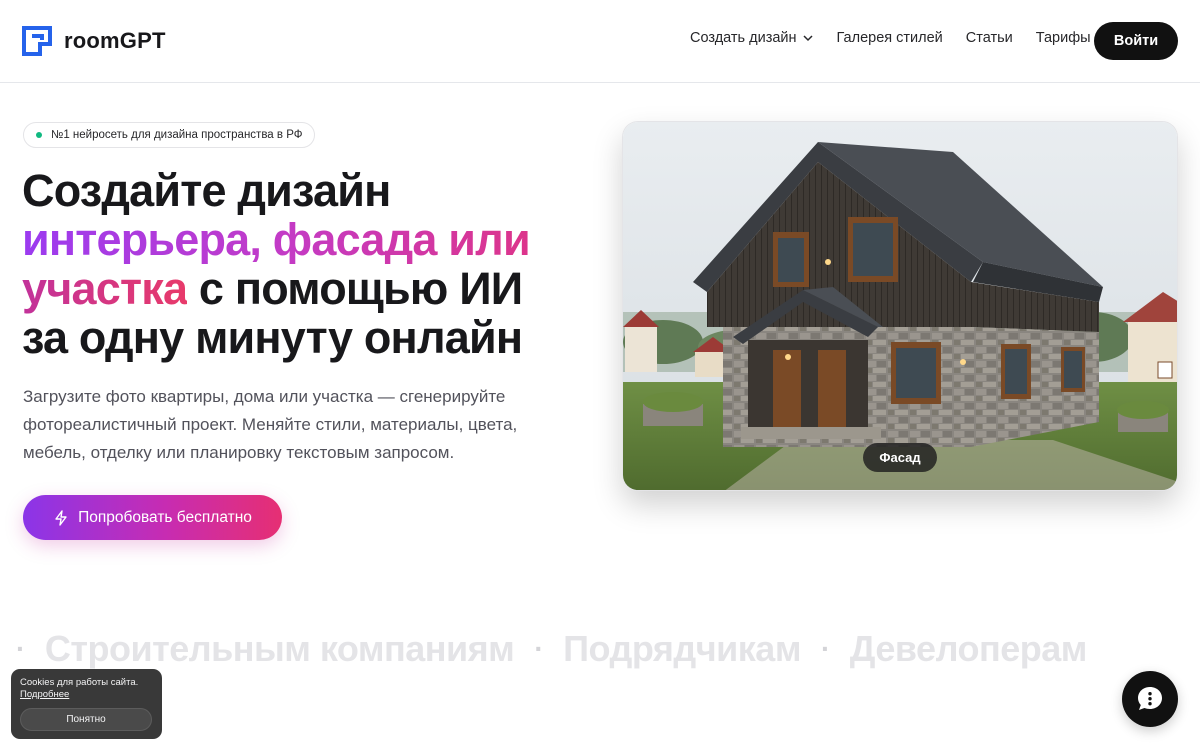 Image resolution: width=1200 pixels, height=750 pixels. Describe the element at coordinates (86, 695) in the screenshot. I see `cookie-more-link: Подробнее` at that location.